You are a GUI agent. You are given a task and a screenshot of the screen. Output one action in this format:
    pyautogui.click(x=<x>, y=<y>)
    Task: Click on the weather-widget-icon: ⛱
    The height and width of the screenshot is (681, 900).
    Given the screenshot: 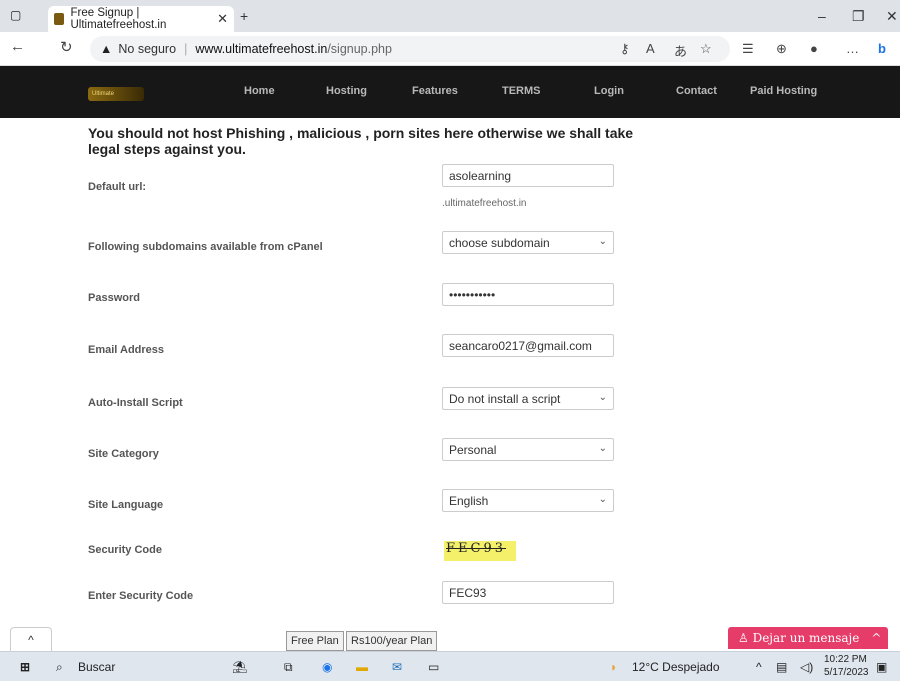 What is the action you would take?
    pyautogui.click(x=239, y=667)
    